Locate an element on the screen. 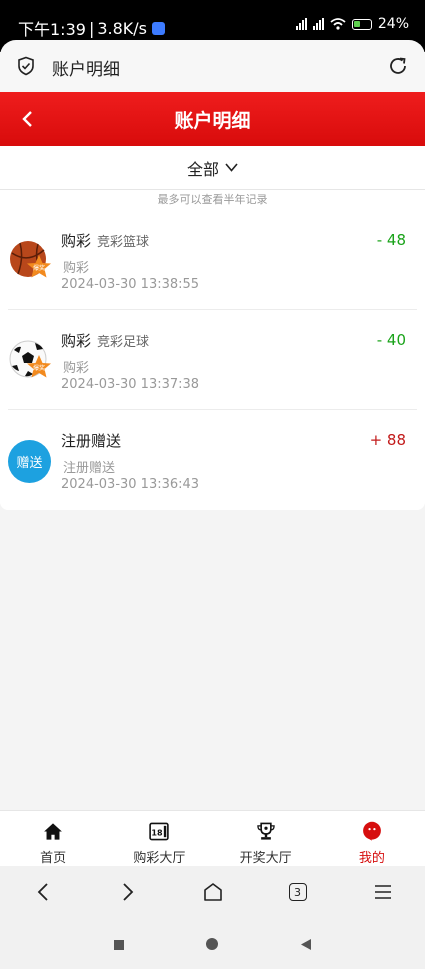  gift-icon: 赠送 is located at coordinates (31, 461).